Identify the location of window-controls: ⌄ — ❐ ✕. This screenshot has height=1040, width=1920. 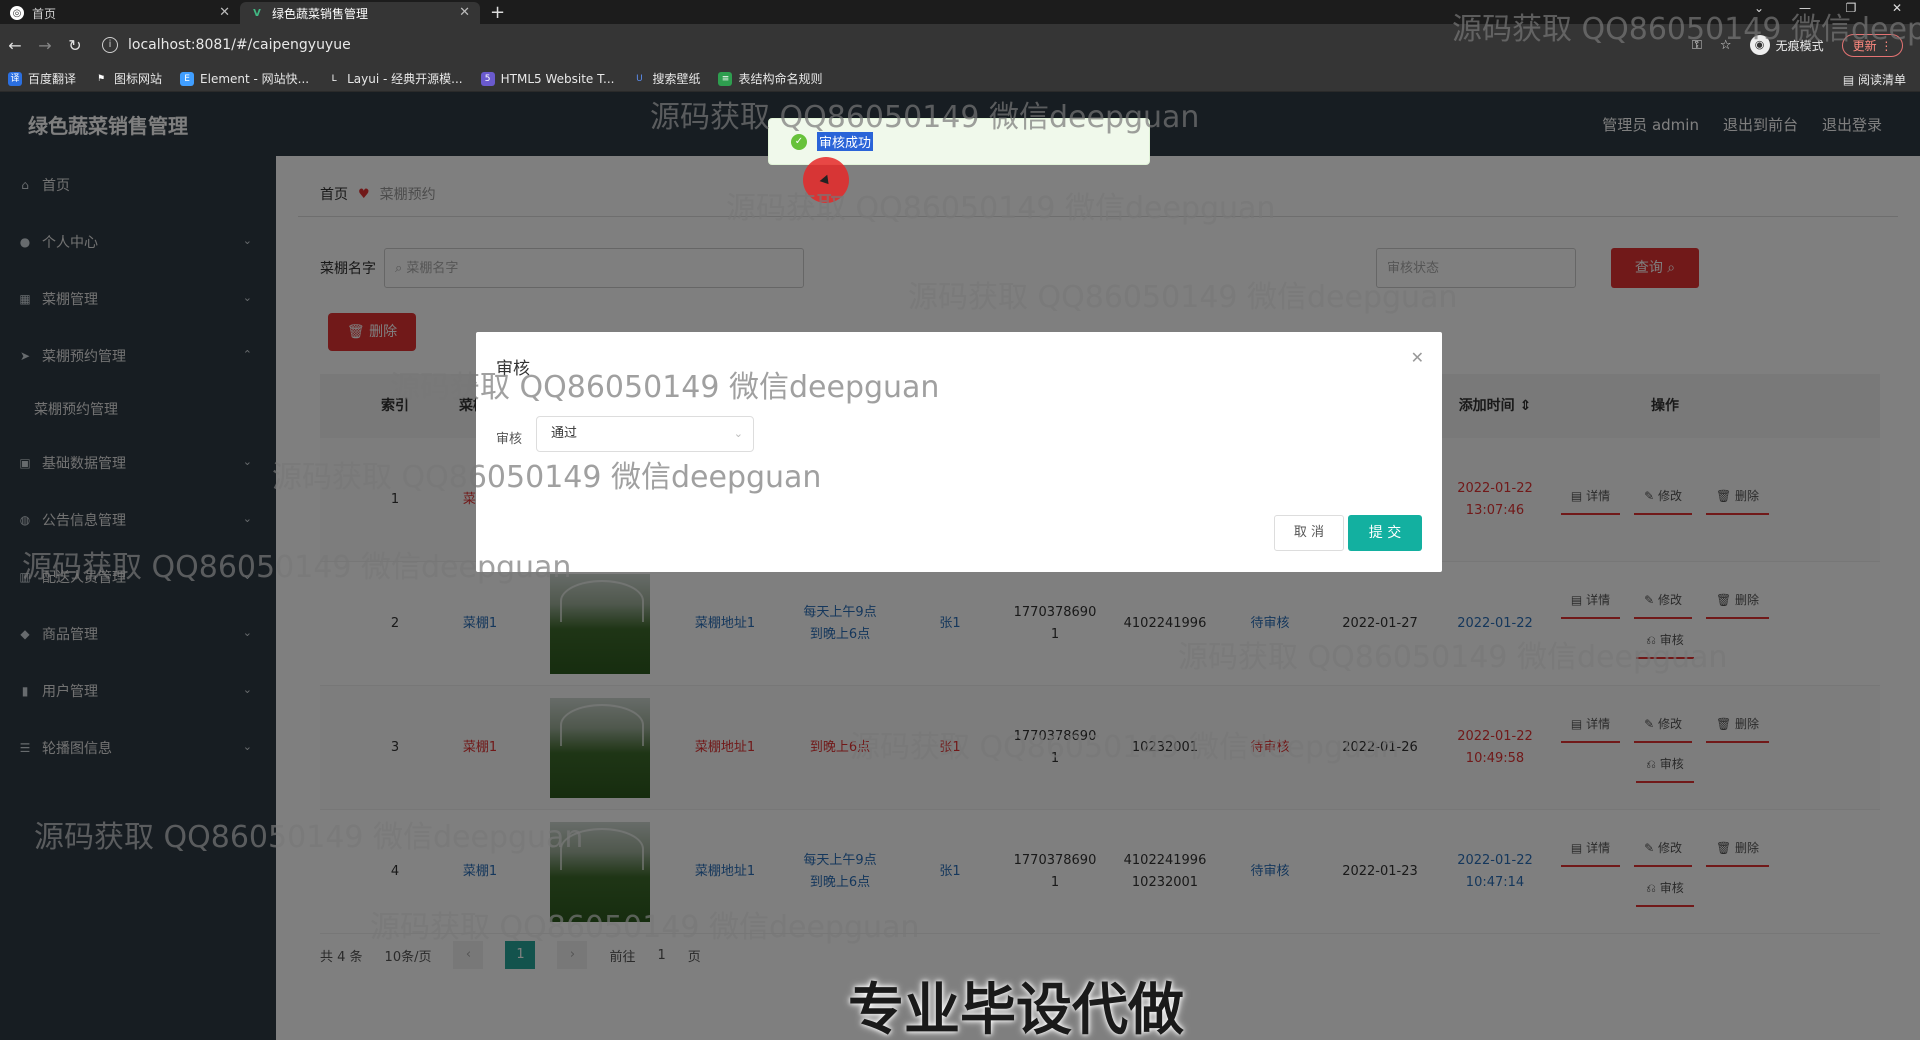
(1828, 12).